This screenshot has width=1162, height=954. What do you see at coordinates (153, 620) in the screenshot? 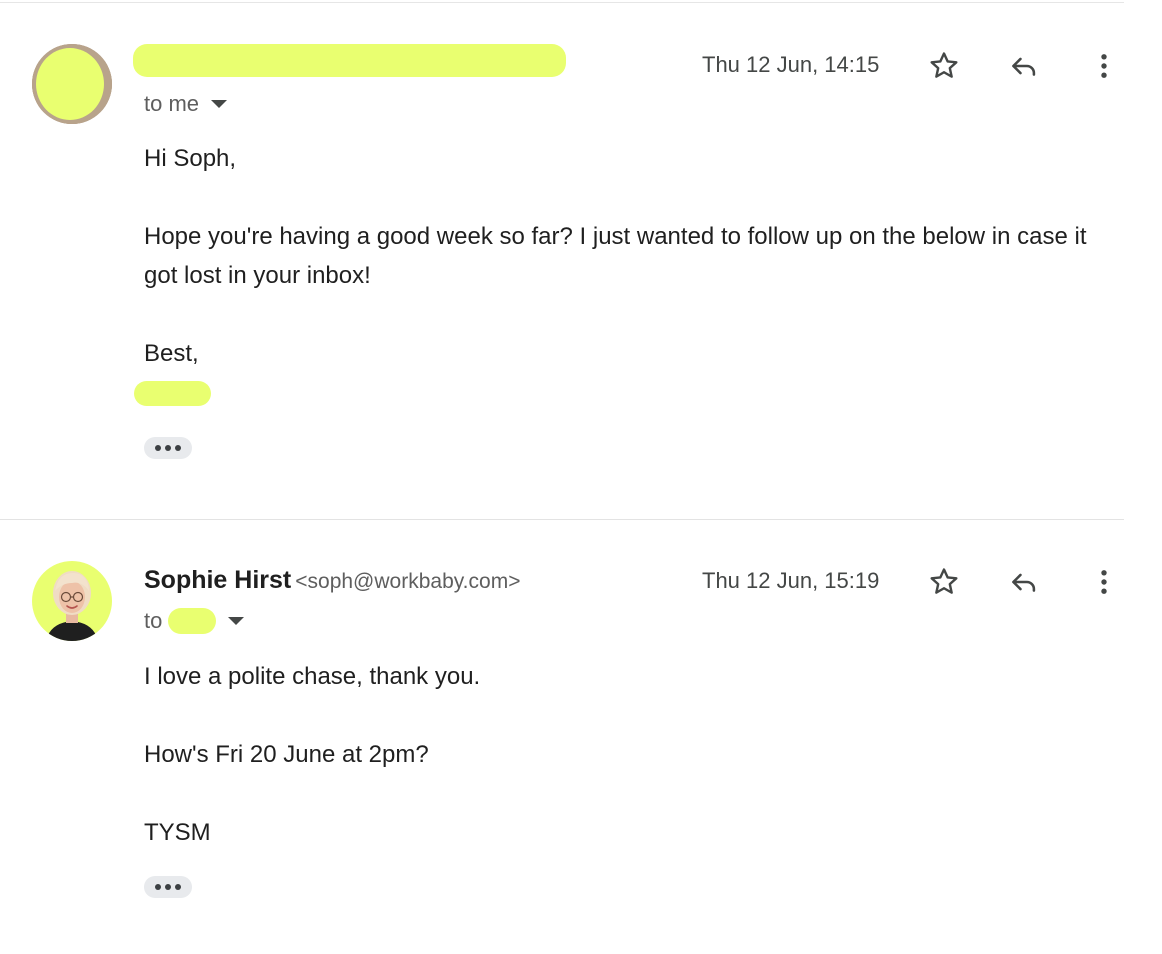
I see `recipient-label: to` at bounding box center [153, 620].